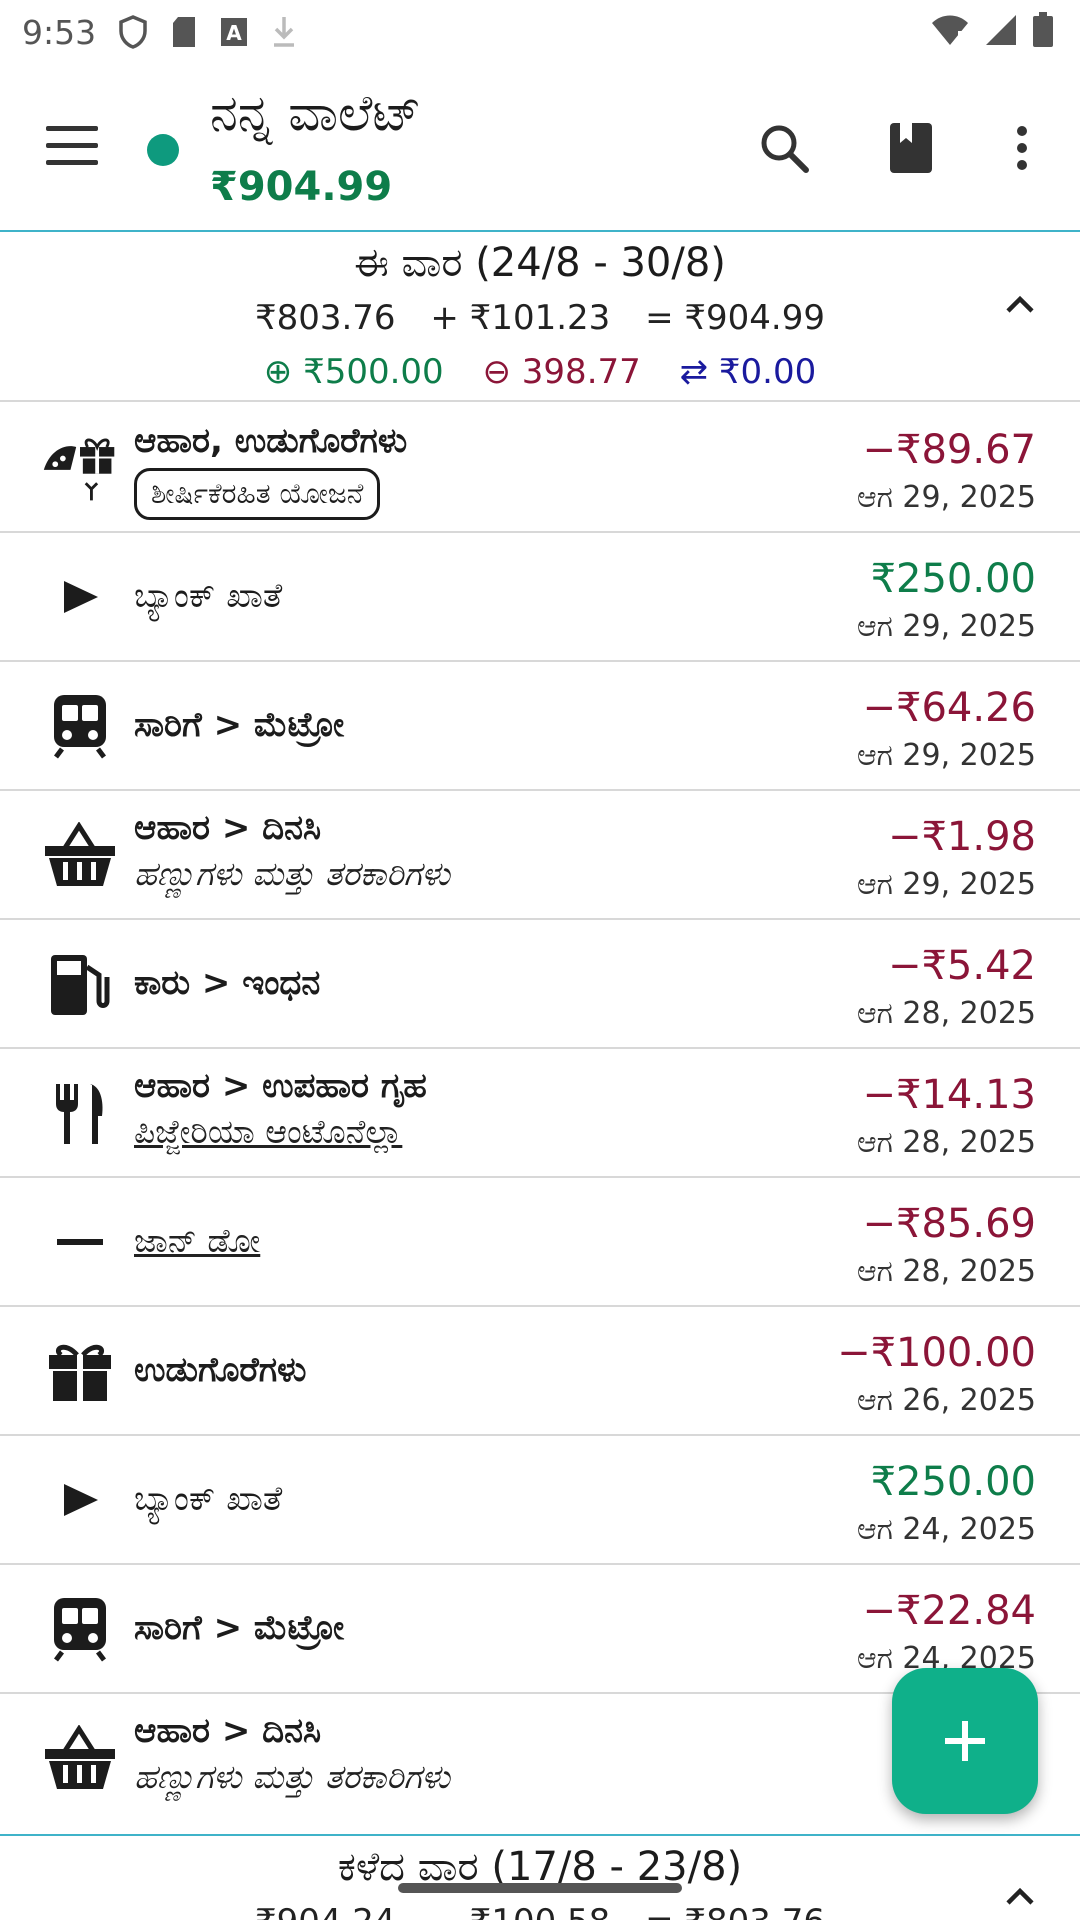  What do you see at coordinates (748, 372) in the screenshot?
I see `week-transfer: ⇄ ₹0.00` at bounding box center [748, 372].